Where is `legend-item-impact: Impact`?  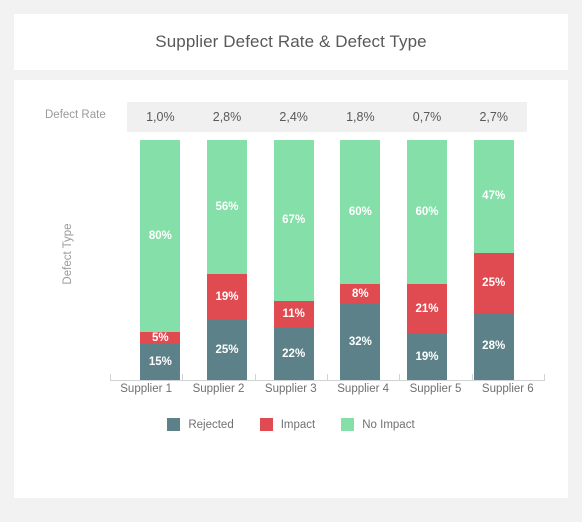 legend-item-impact: Impact is located at coordinates (287, 424).